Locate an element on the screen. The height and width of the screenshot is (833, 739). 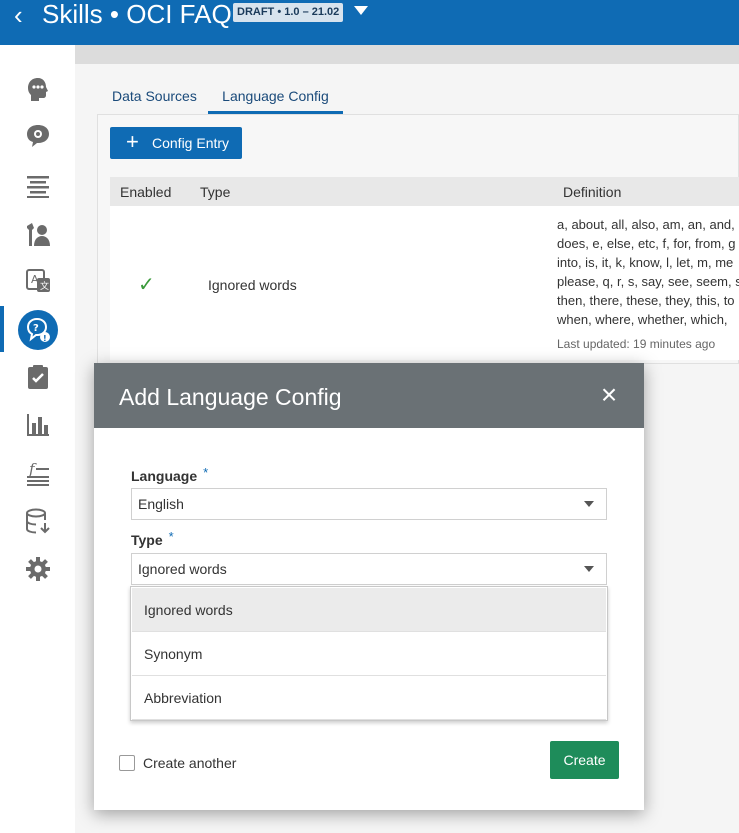
sidebar: A 文 ? ! f is located at coordinates (37, 439).